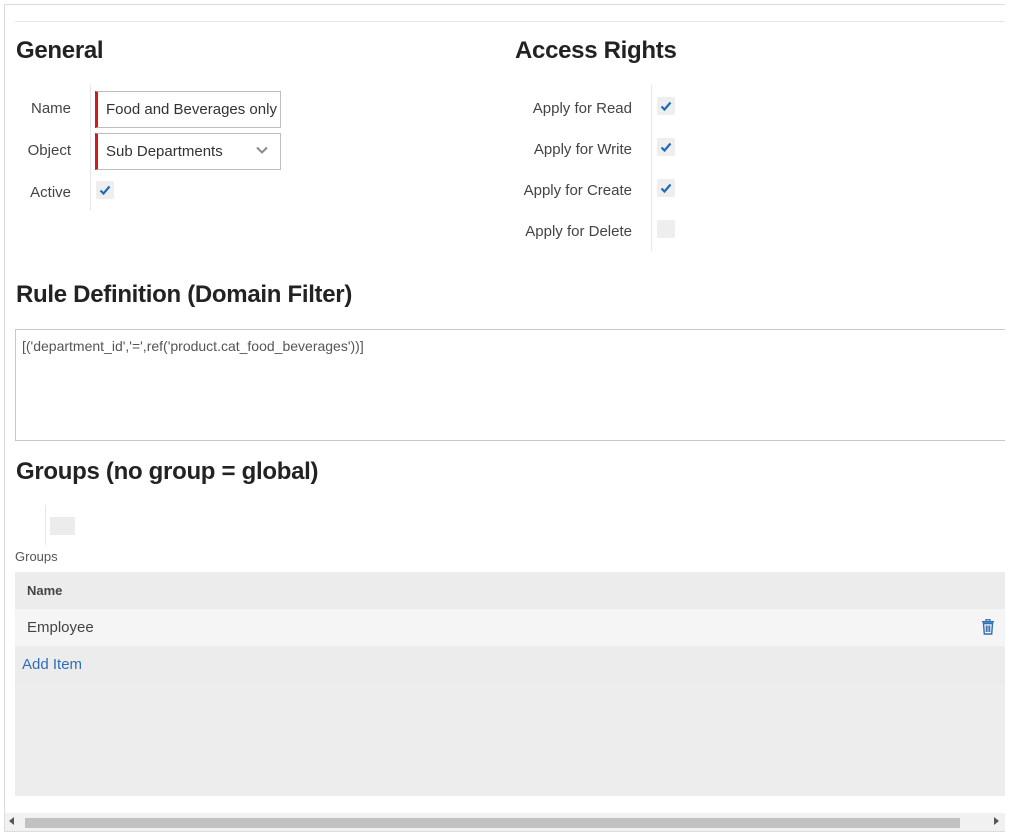 The height and width of the screenshot is (835, 1009). I want to click on apply-write-checkbox, so click(666, 147).